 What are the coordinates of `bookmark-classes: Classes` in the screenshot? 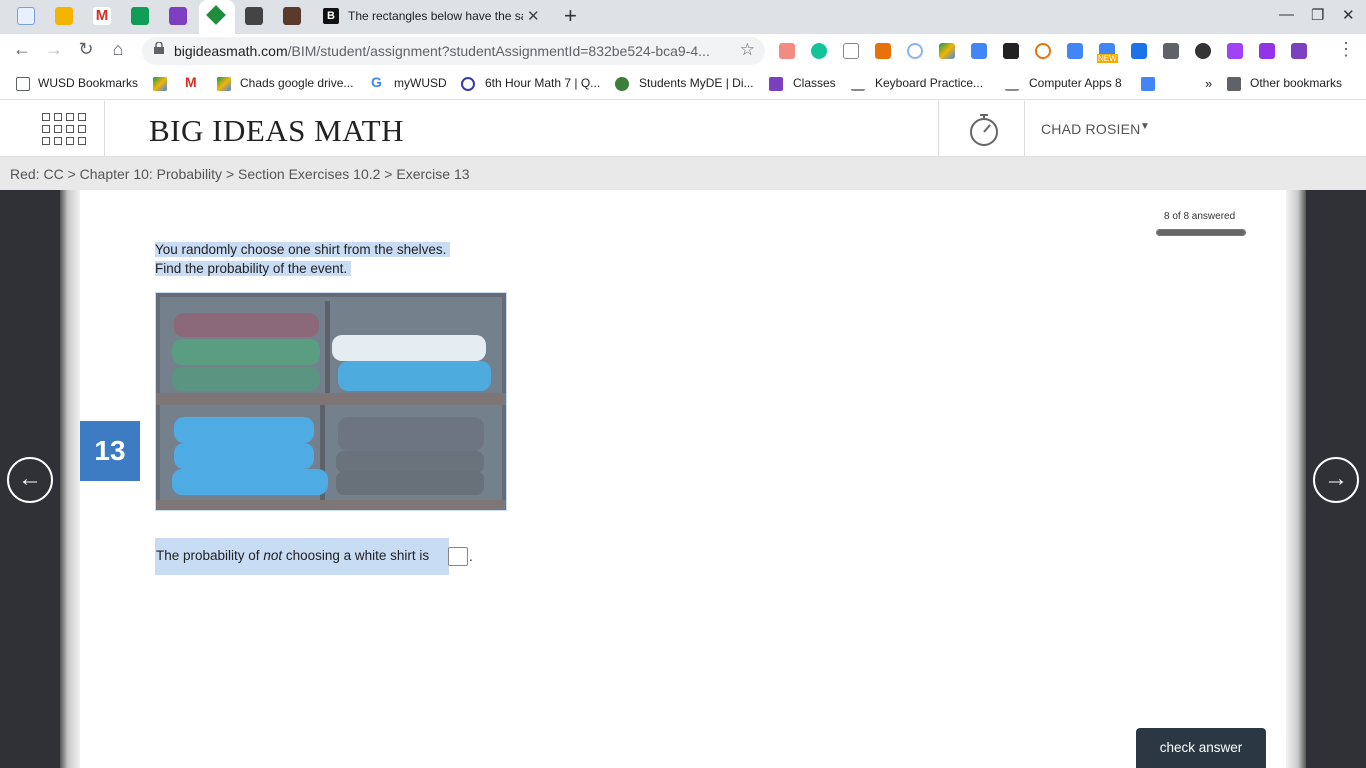 It's located at (814, 83).